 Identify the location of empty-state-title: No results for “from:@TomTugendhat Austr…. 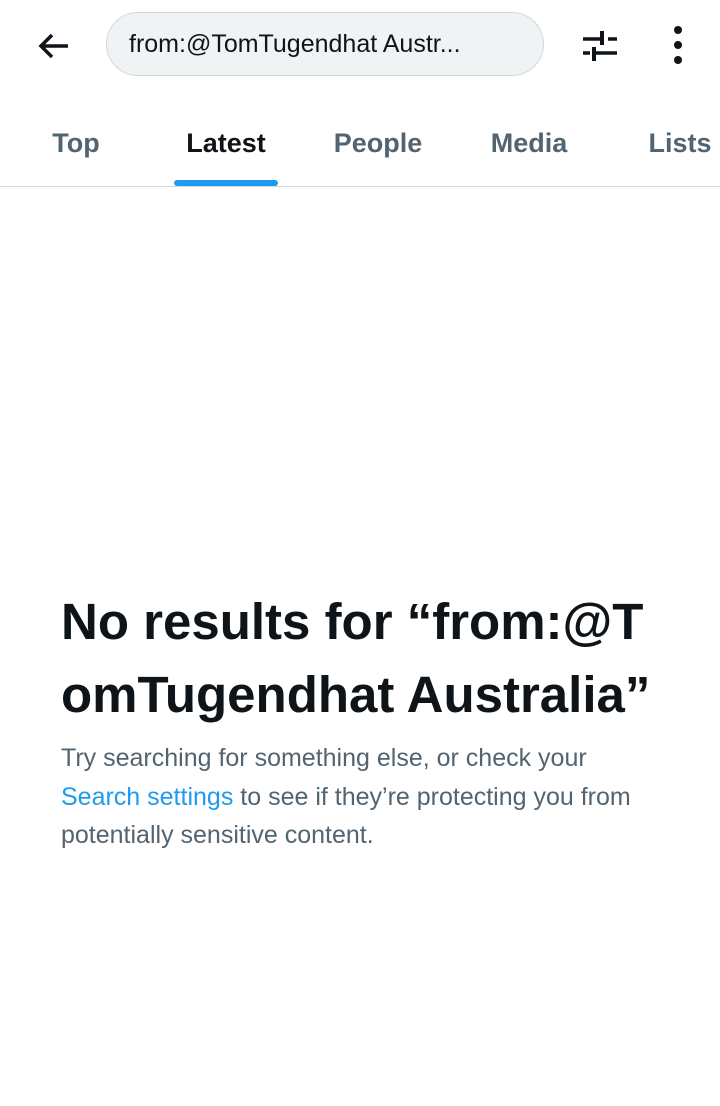
(356, 658).